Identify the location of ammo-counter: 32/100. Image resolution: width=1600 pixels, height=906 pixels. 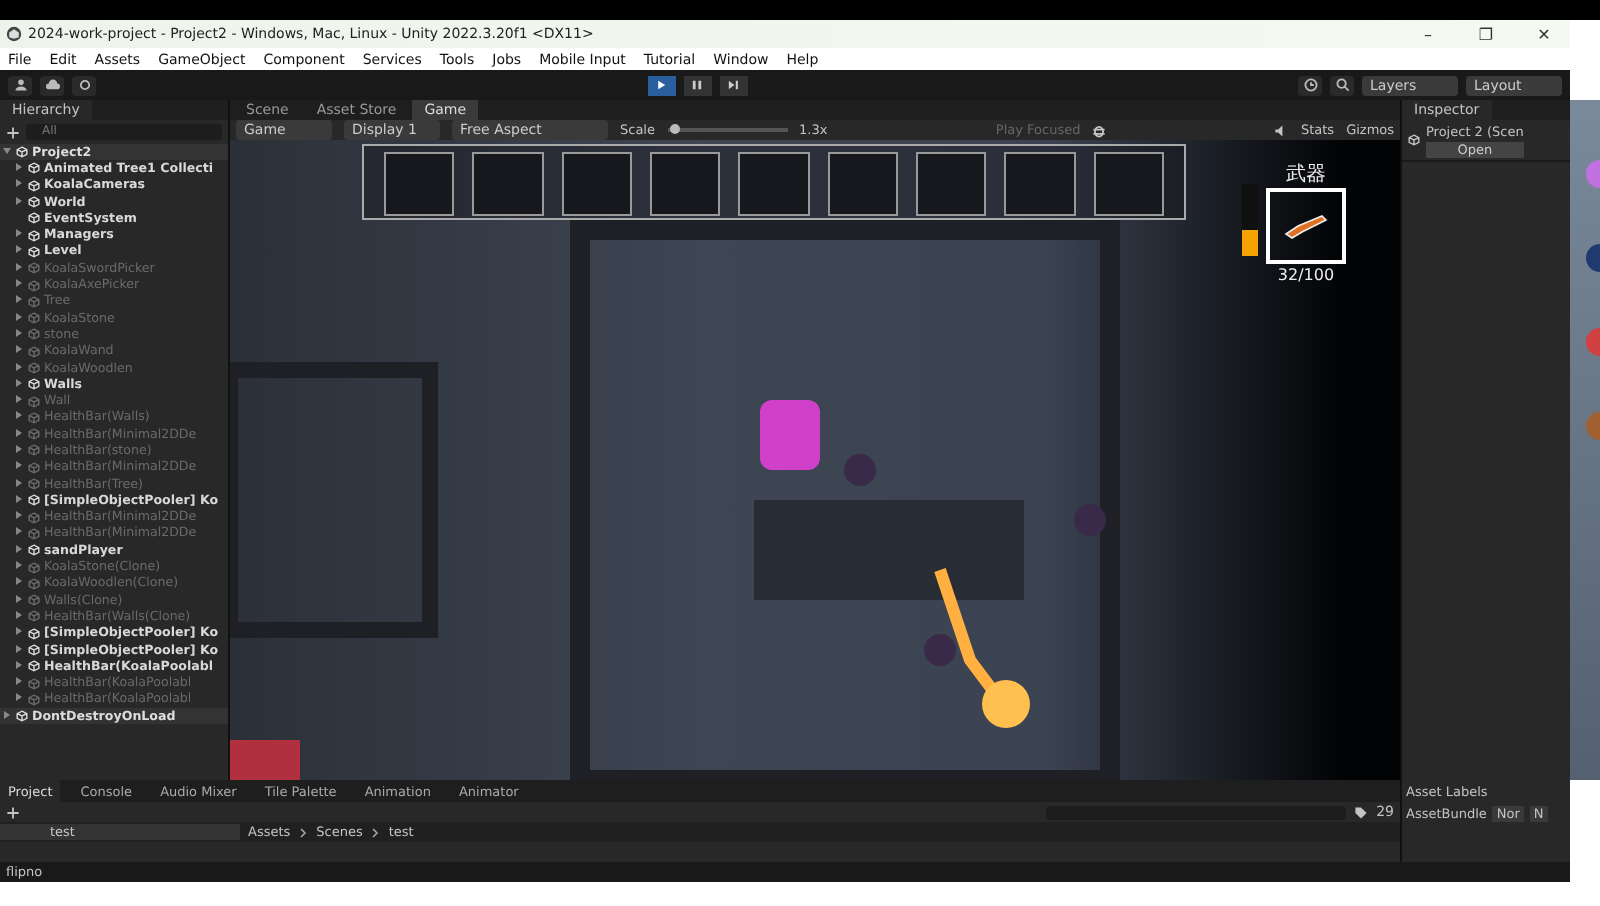
(1306, 275).